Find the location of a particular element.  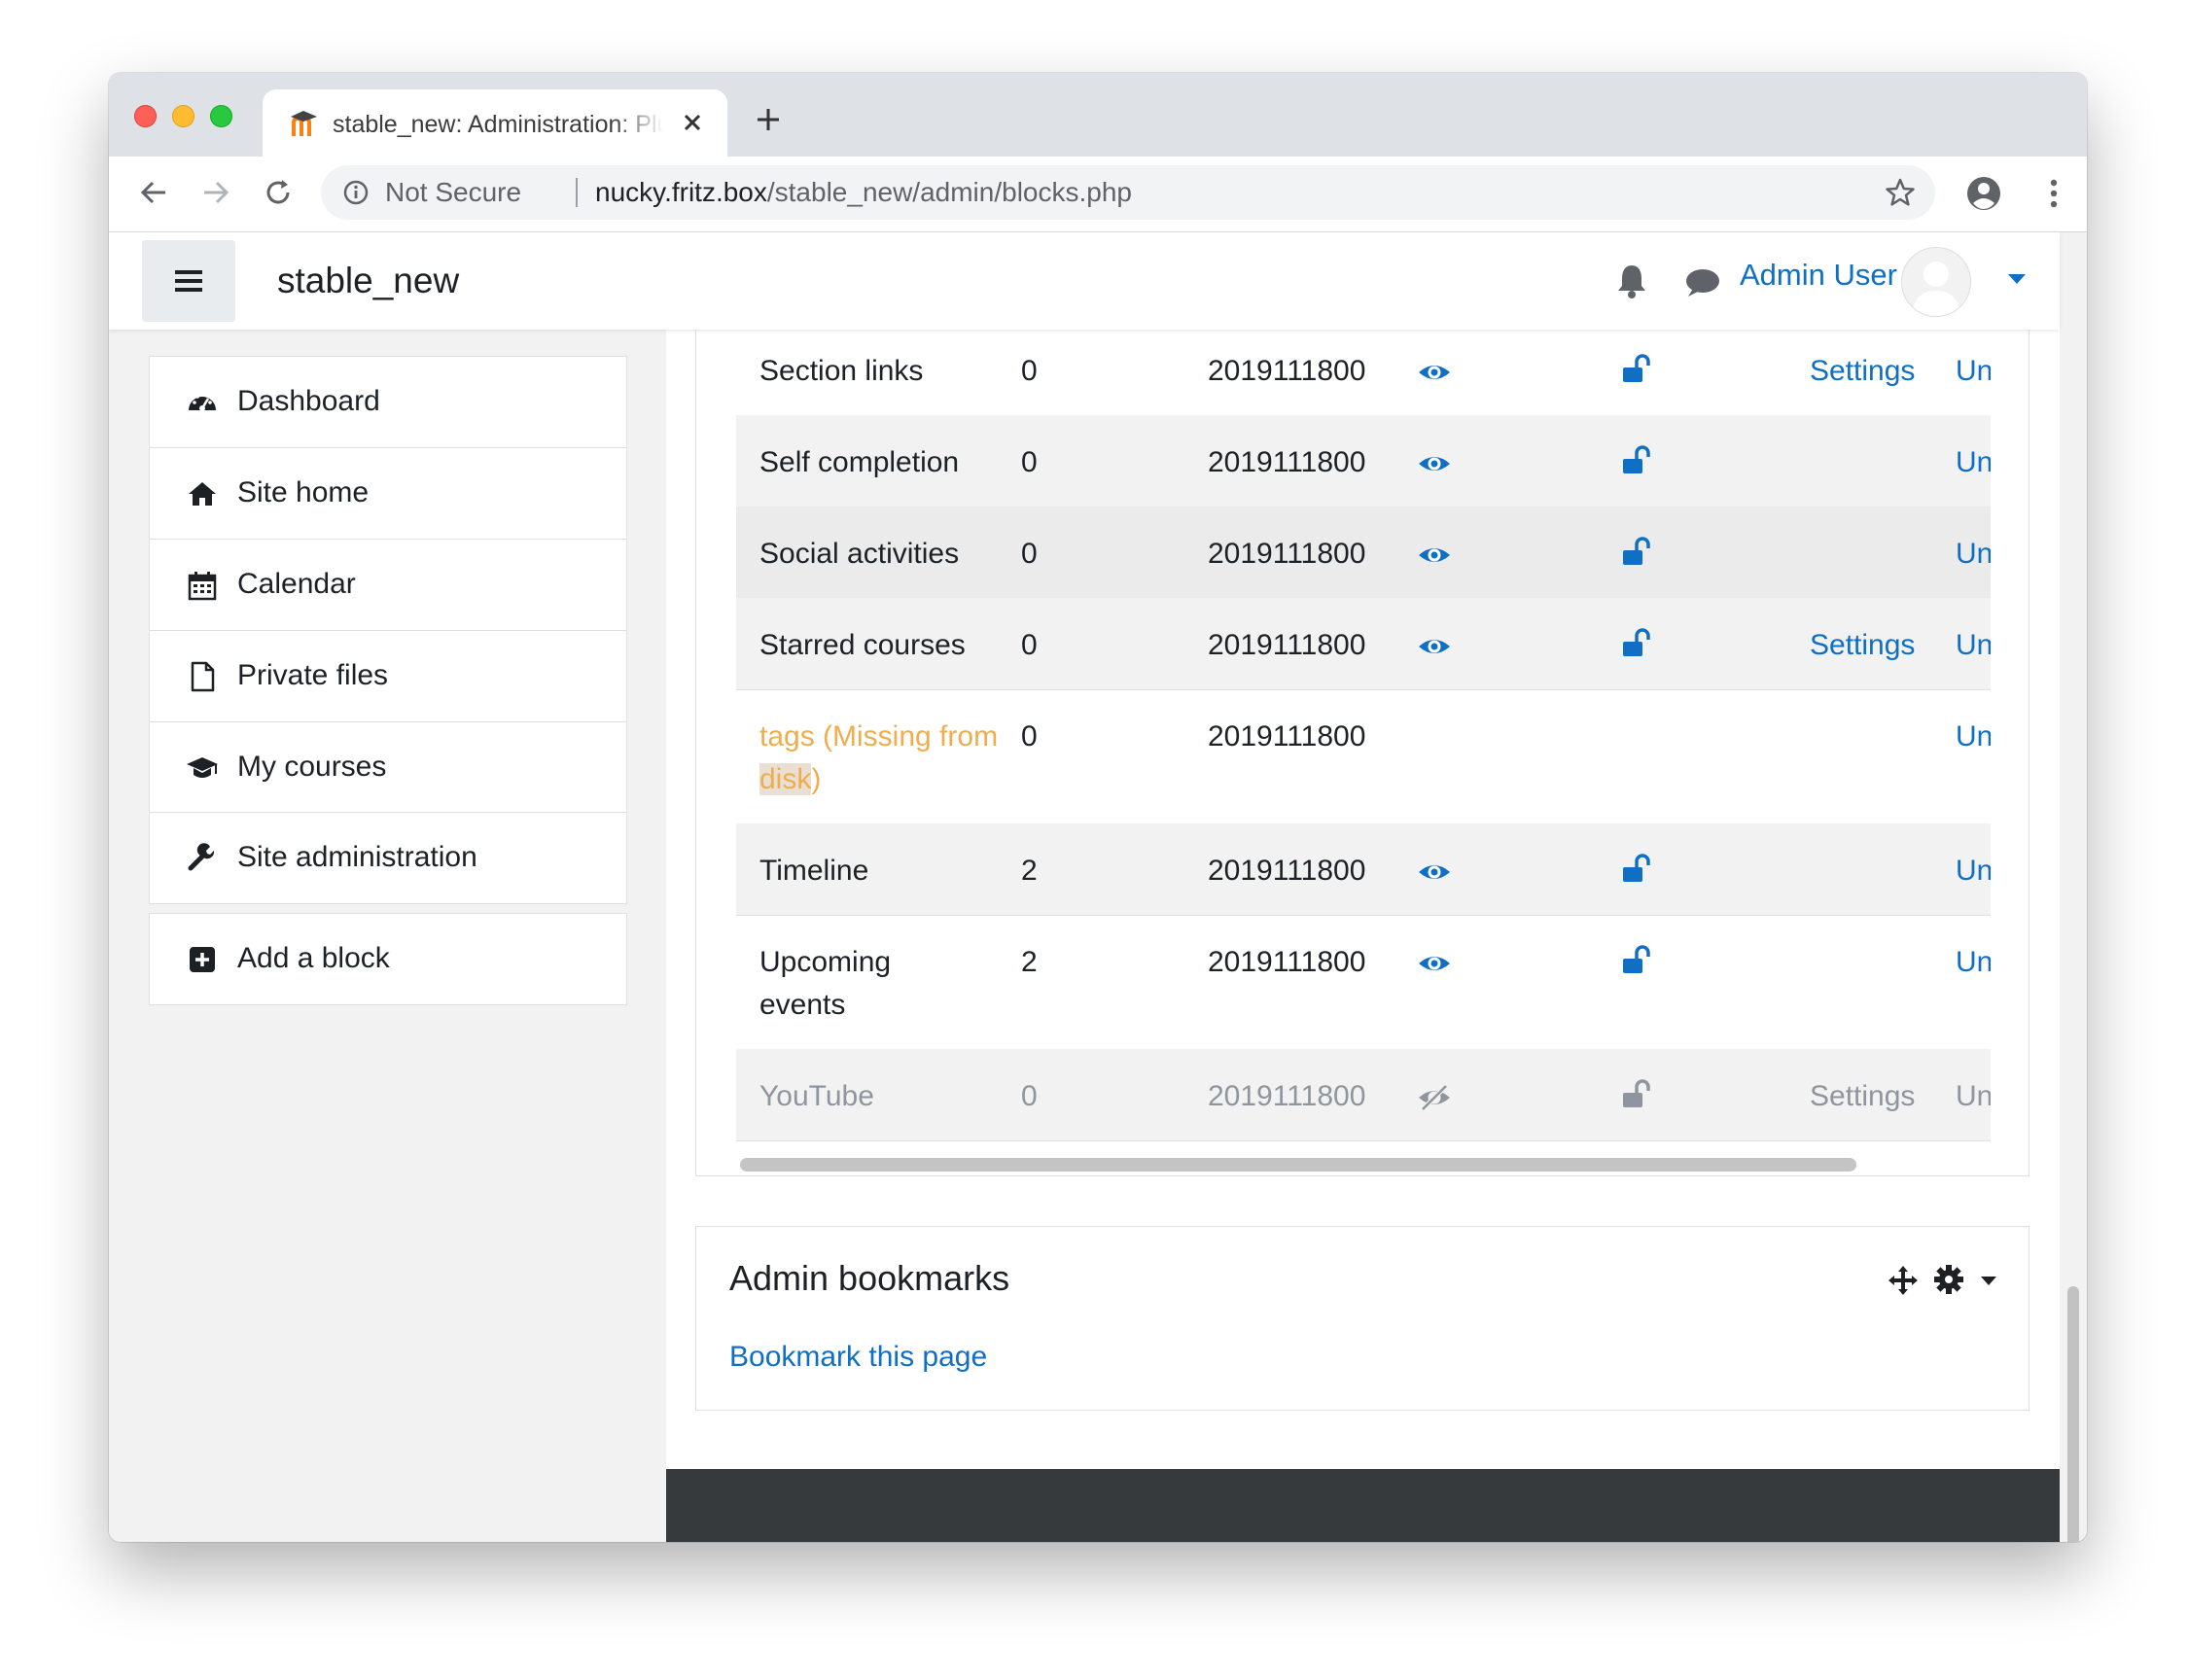

nav-item-dashboard: Dashboard is located at coordinates (388, 402).